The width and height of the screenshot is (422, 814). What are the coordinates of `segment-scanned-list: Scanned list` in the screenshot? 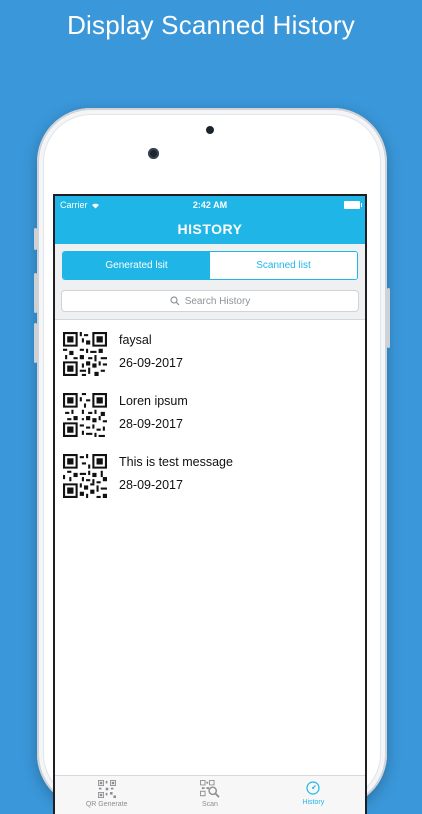 It's located at (283, 265).